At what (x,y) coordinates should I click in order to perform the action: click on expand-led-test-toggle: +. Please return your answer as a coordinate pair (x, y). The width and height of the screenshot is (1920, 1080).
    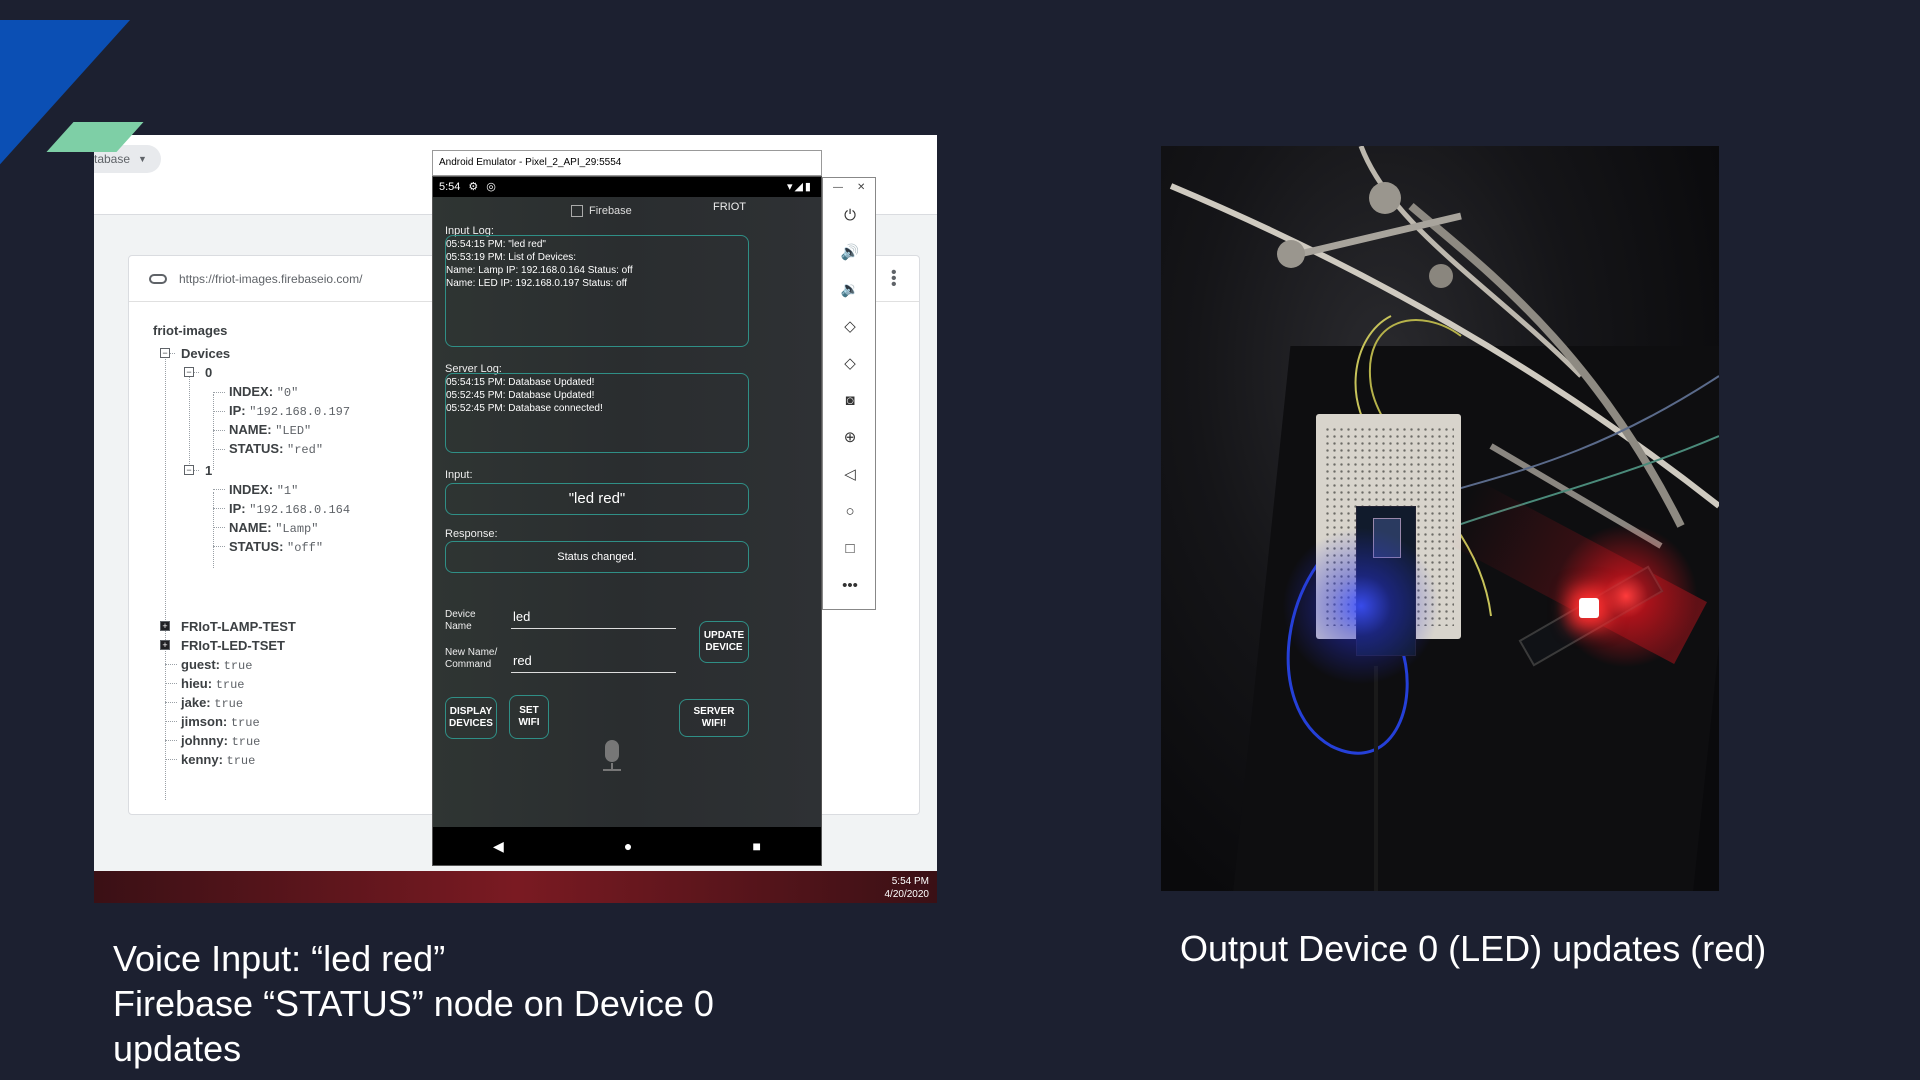
    Looking at the image, I should click on (165, 645).